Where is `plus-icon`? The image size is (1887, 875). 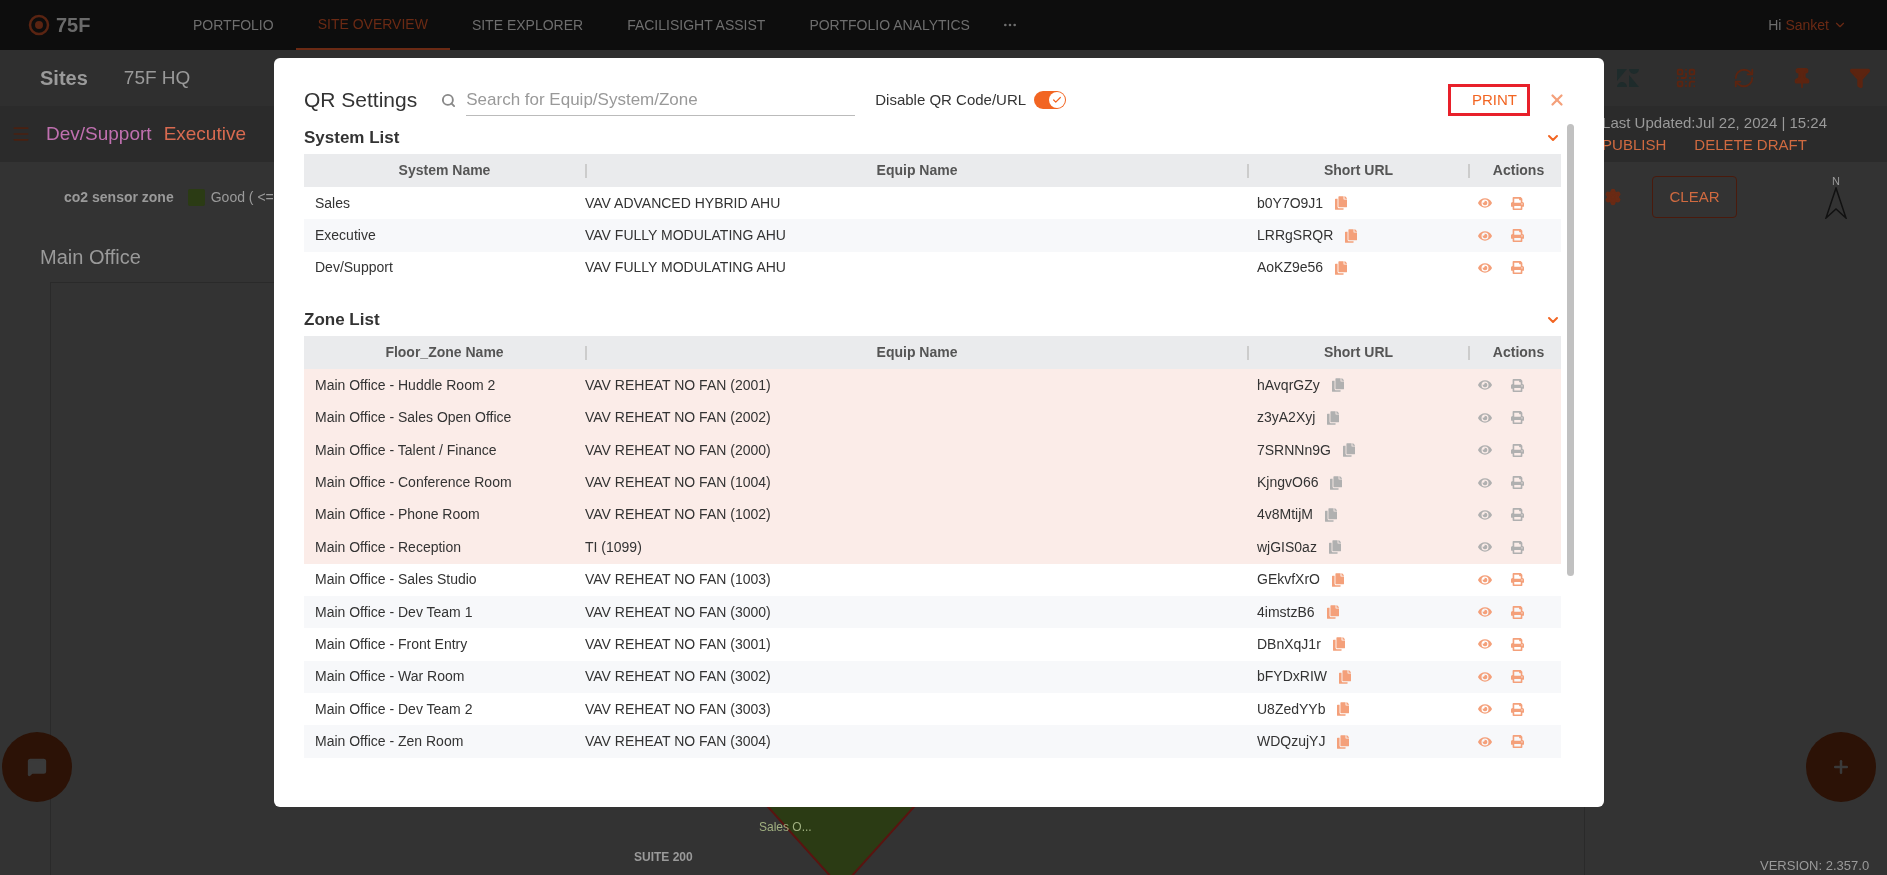
plus-icon is located at coordinates (1841, 767).